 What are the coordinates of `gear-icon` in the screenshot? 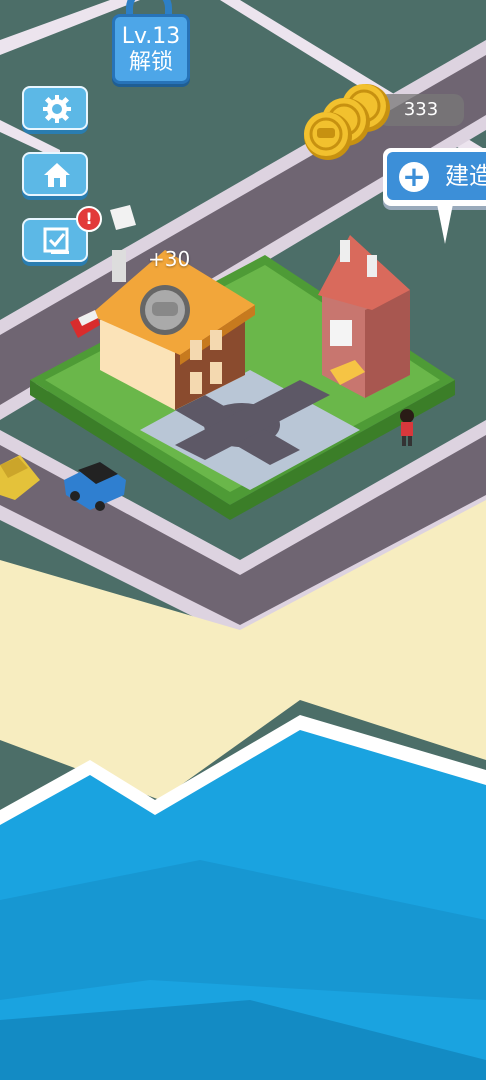 It's located at (57, 109).